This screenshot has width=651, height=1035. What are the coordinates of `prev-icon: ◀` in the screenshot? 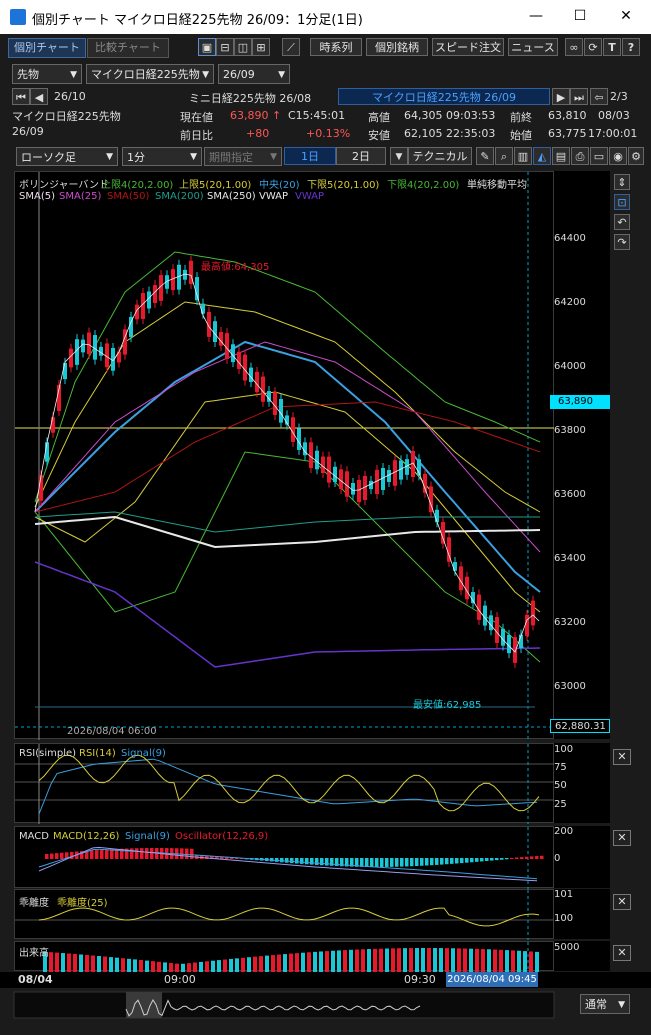 It's located at (39, 96).